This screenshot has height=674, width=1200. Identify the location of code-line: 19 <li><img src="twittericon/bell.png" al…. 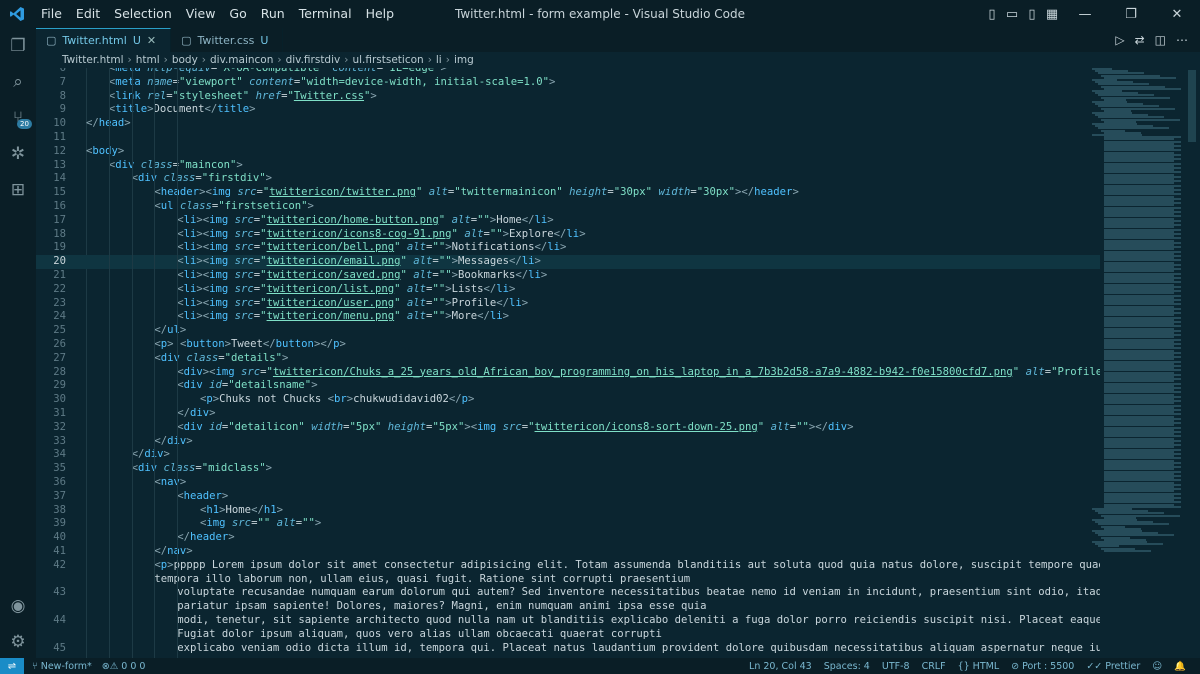
(568, 248).